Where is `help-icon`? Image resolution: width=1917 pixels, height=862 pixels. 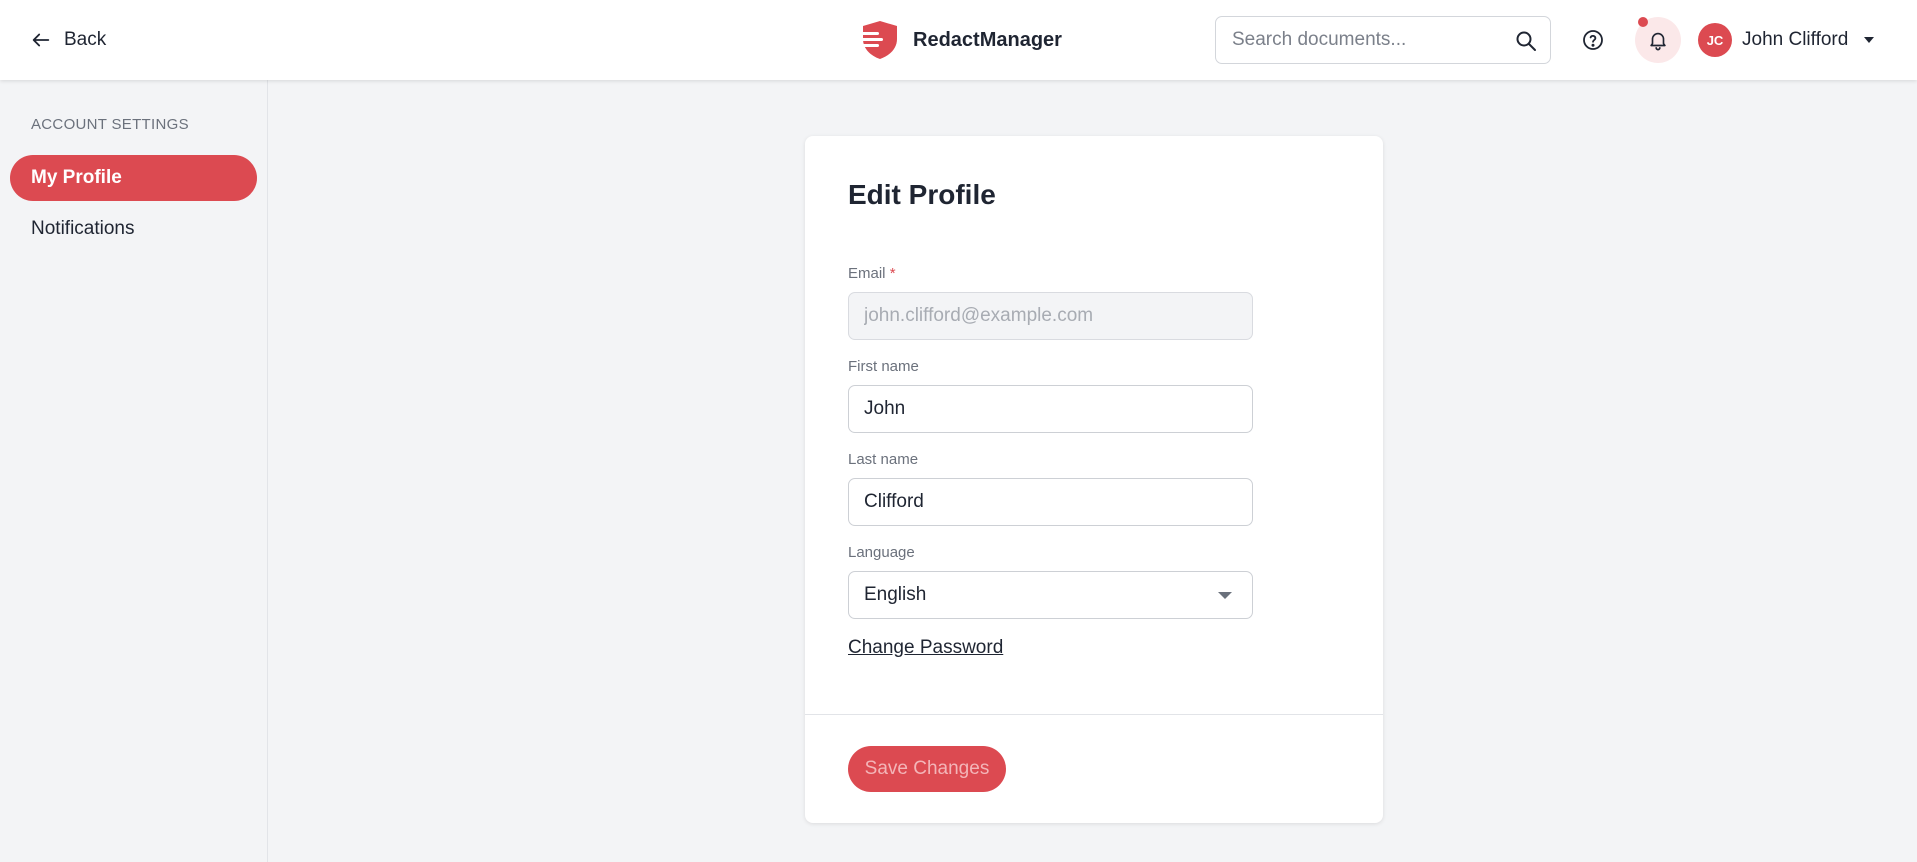
help-icon is located at coordinates (1593, 40).